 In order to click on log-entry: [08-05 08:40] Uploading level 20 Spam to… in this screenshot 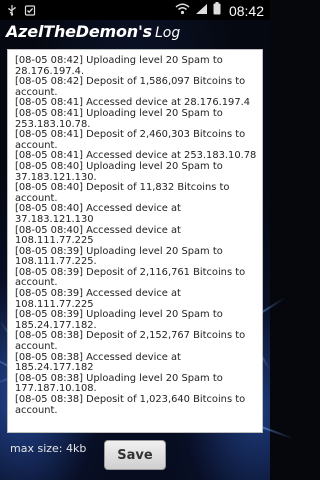, I will do `click(120, 171)`.